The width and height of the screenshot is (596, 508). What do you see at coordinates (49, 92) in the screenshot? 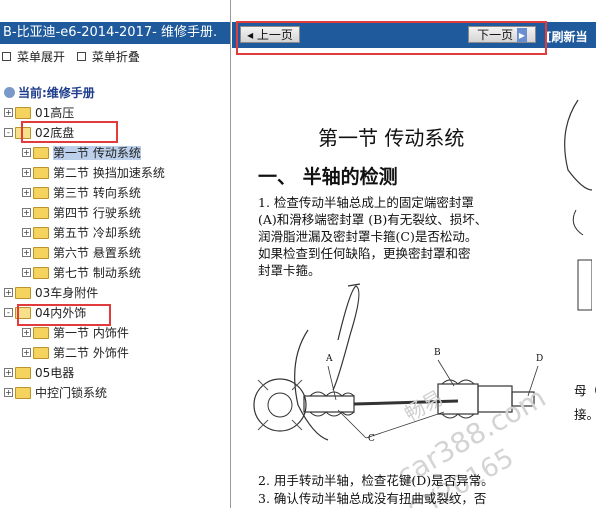
I see `current-location: 当前:维修手册` at bounding box center [49, 92].